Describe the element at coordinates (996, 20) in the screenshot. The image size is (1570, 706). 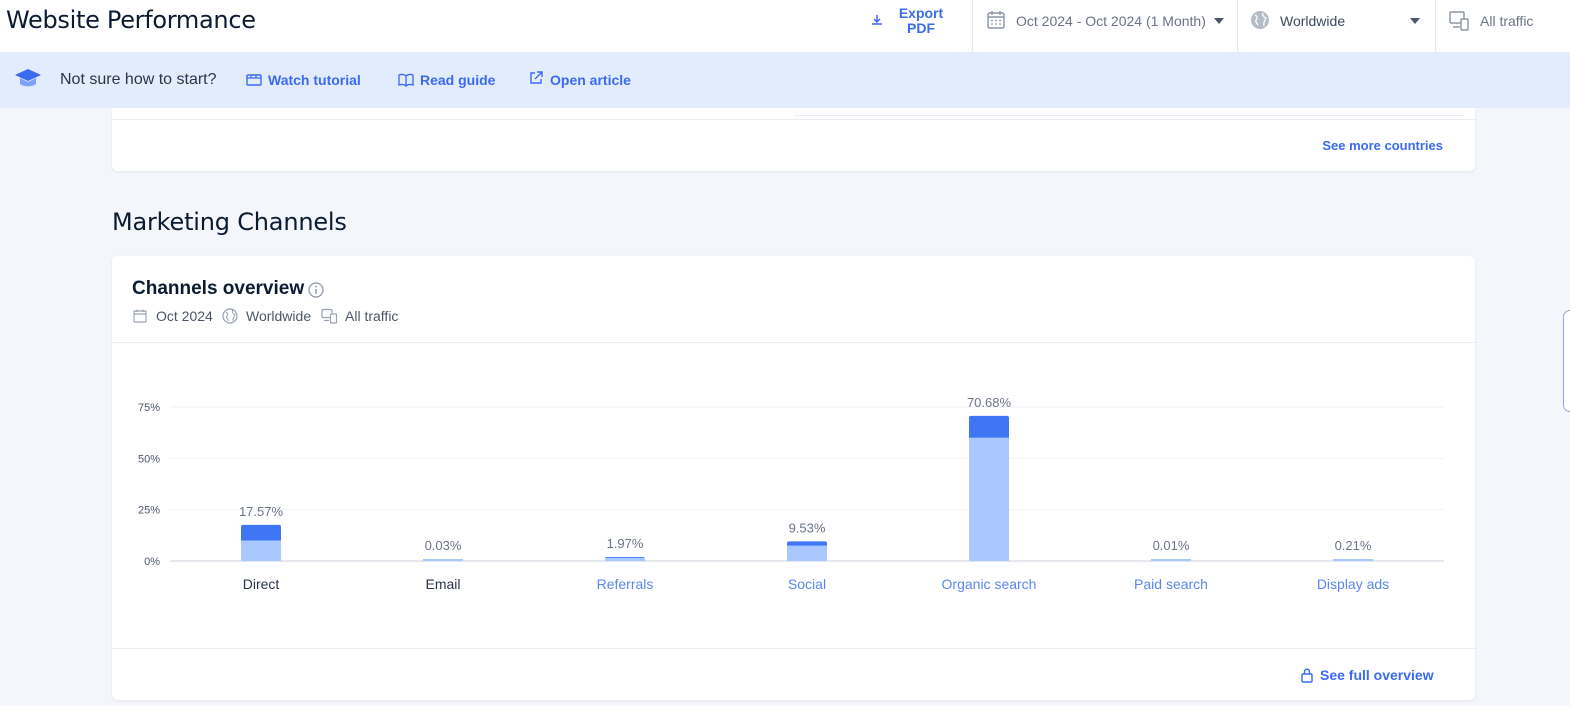
I see `calendar-icon` at that location.